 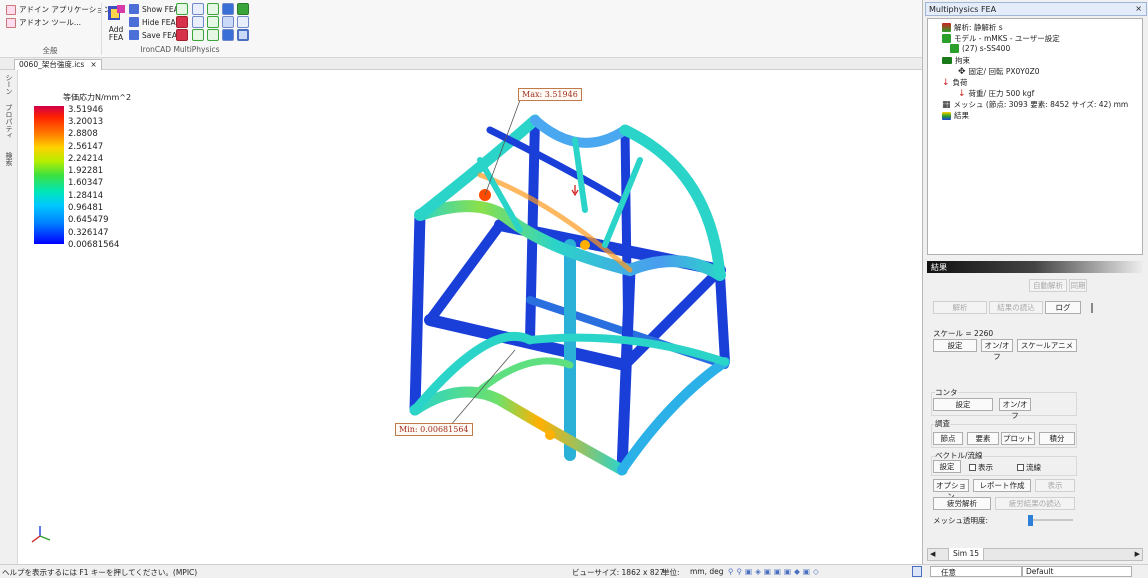 What do you see at coordinates (93, 65) in the screenshot?
I see `document-tab-close-icon: ×` at bounding box center [93, 65].